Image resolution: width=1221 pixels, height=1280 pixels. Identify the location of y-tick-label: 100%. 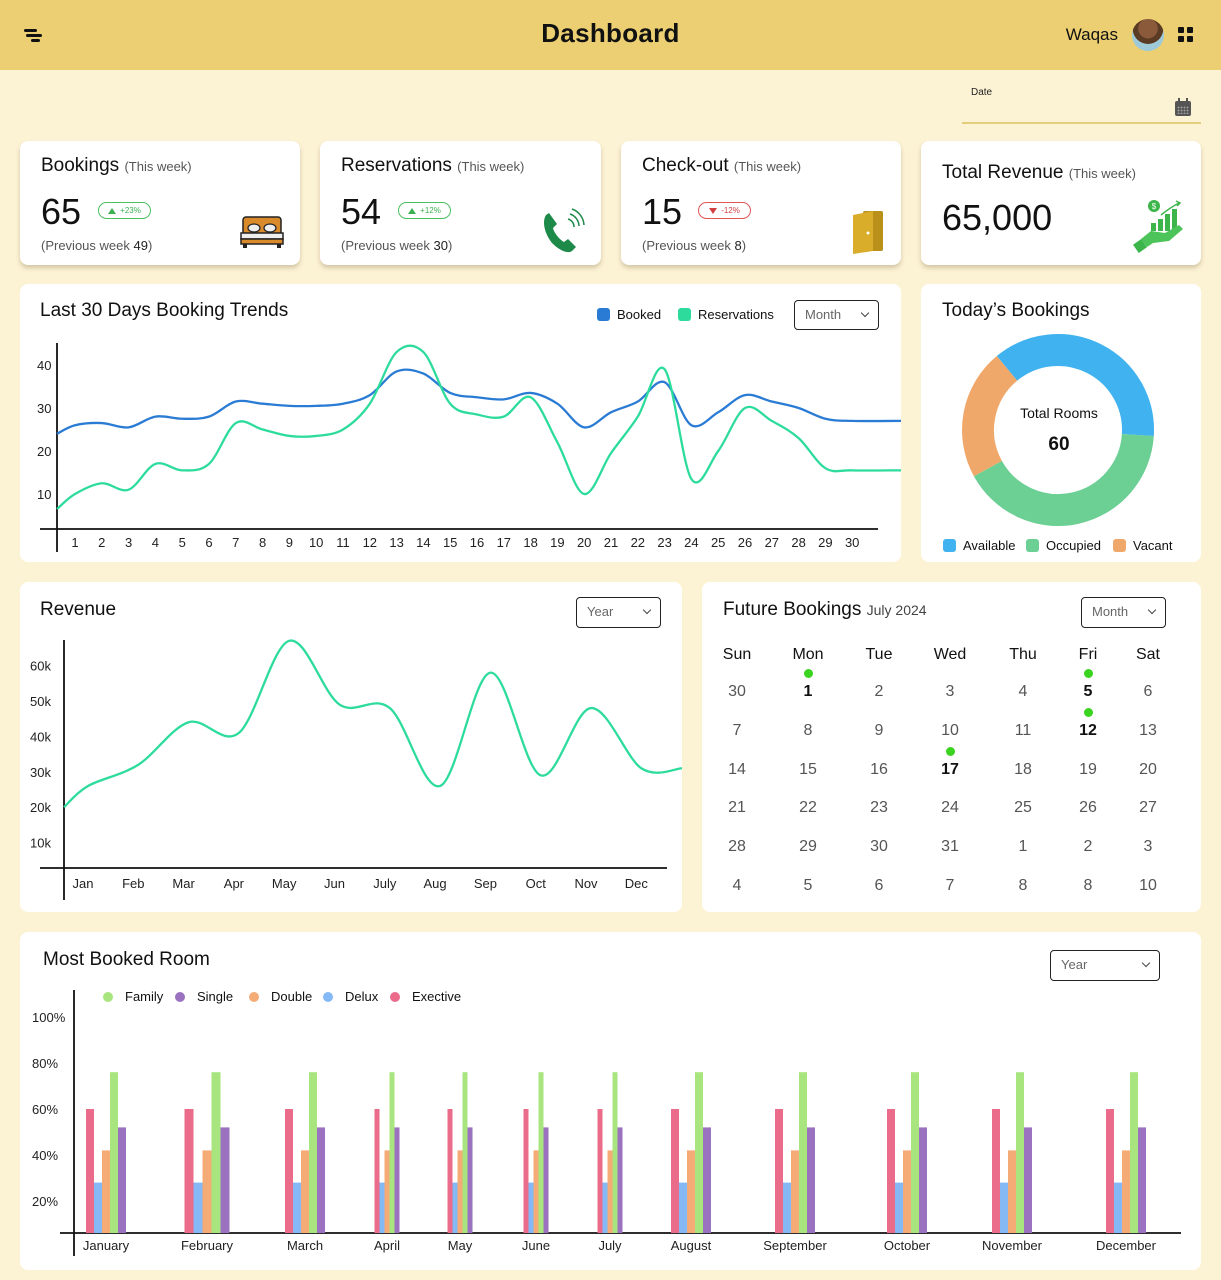
(49, 1017).